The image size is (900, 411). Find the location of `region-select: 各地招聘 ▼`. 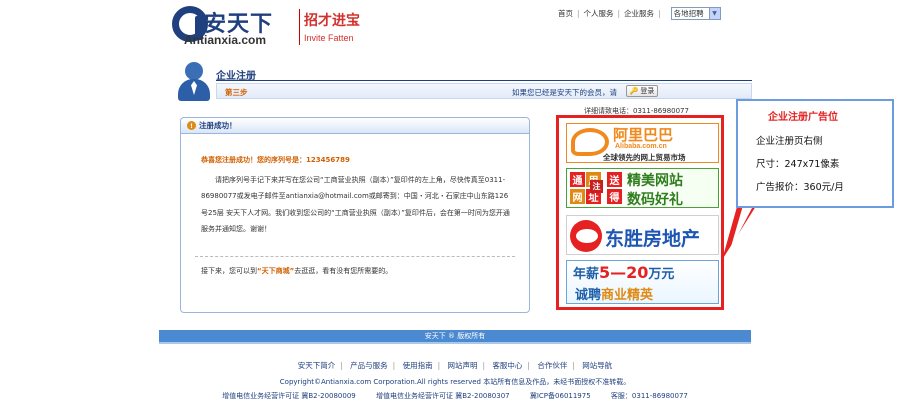

region-select: 各地招聘 ▼ is located at coordinates (695, 13).